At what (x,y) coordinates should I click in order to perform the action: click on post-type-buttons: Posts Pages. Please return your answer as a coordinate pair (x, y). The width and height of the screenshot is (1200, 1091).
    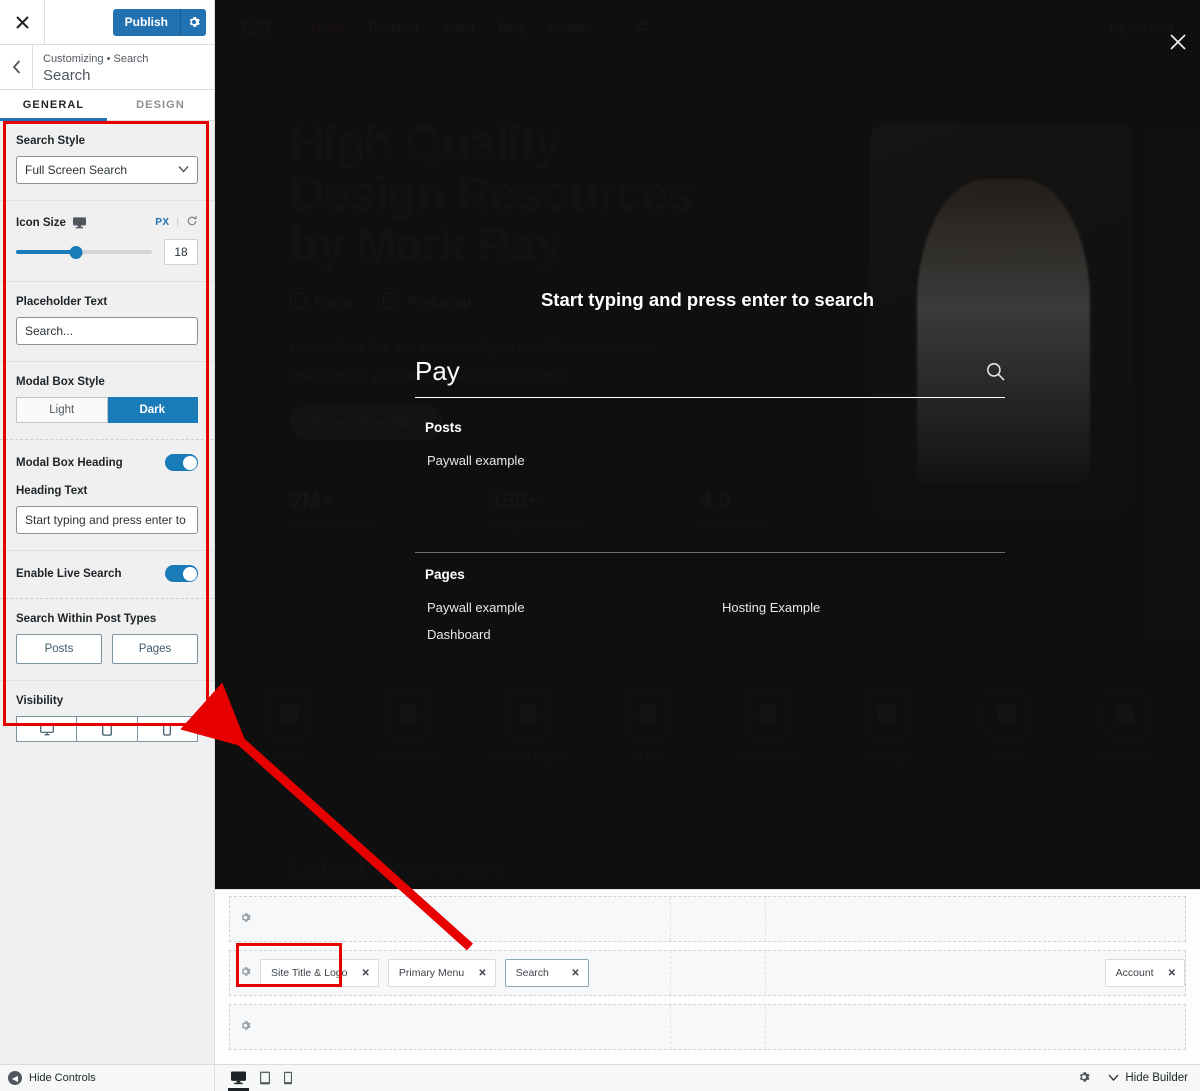
    Looking at the image, I should click on (107, 649).